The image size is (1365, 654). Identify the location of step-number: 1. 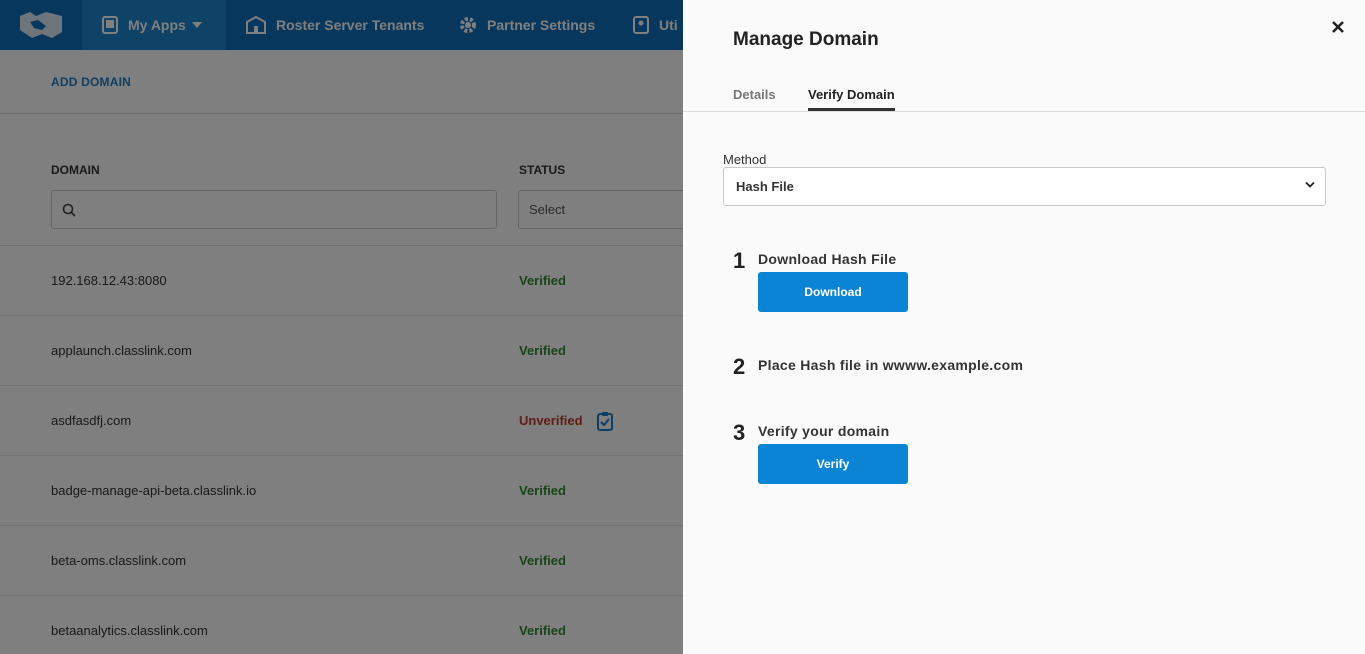
(739, 260).